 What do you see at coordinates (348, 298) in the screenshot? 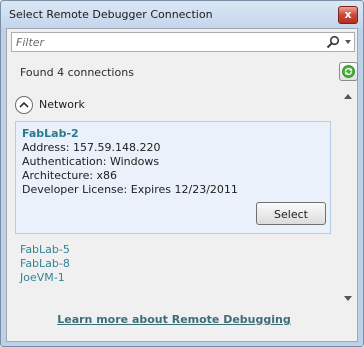
I see `scroll-down-arrow` at bounding box center [348, 298].